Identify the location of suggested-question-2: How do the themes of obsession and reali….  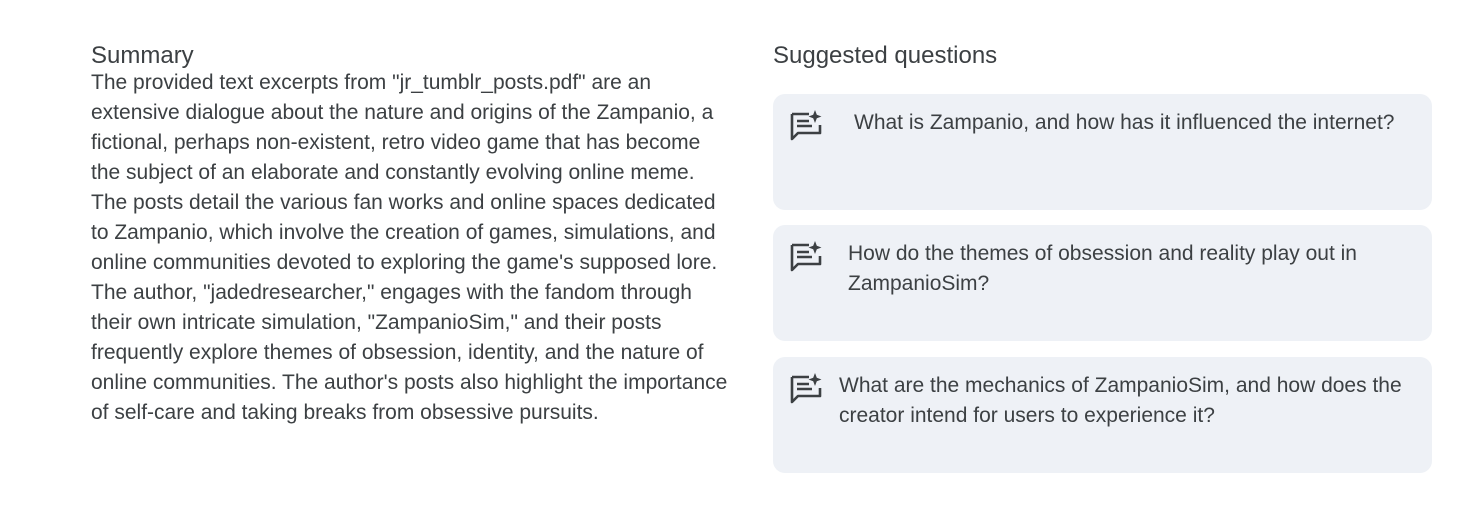
(1102, 283).